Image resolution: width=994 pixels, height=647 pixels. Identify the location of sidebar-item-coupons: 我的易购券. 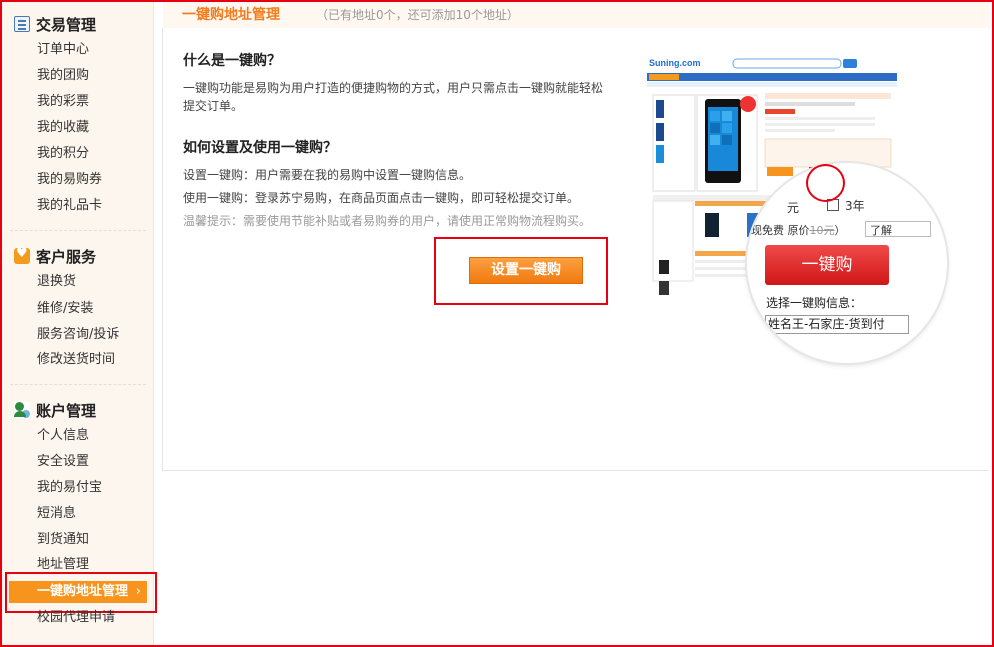
(69, 180).